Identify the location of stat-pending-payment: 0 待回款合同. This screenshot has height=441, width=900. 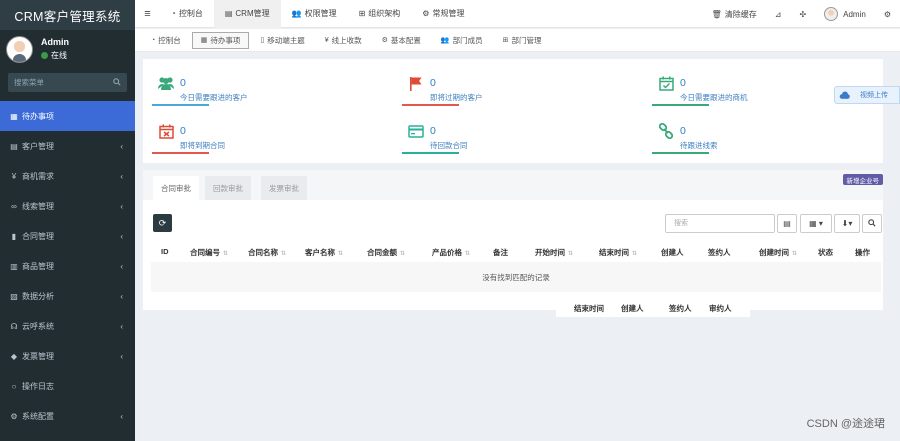
(508, 134).